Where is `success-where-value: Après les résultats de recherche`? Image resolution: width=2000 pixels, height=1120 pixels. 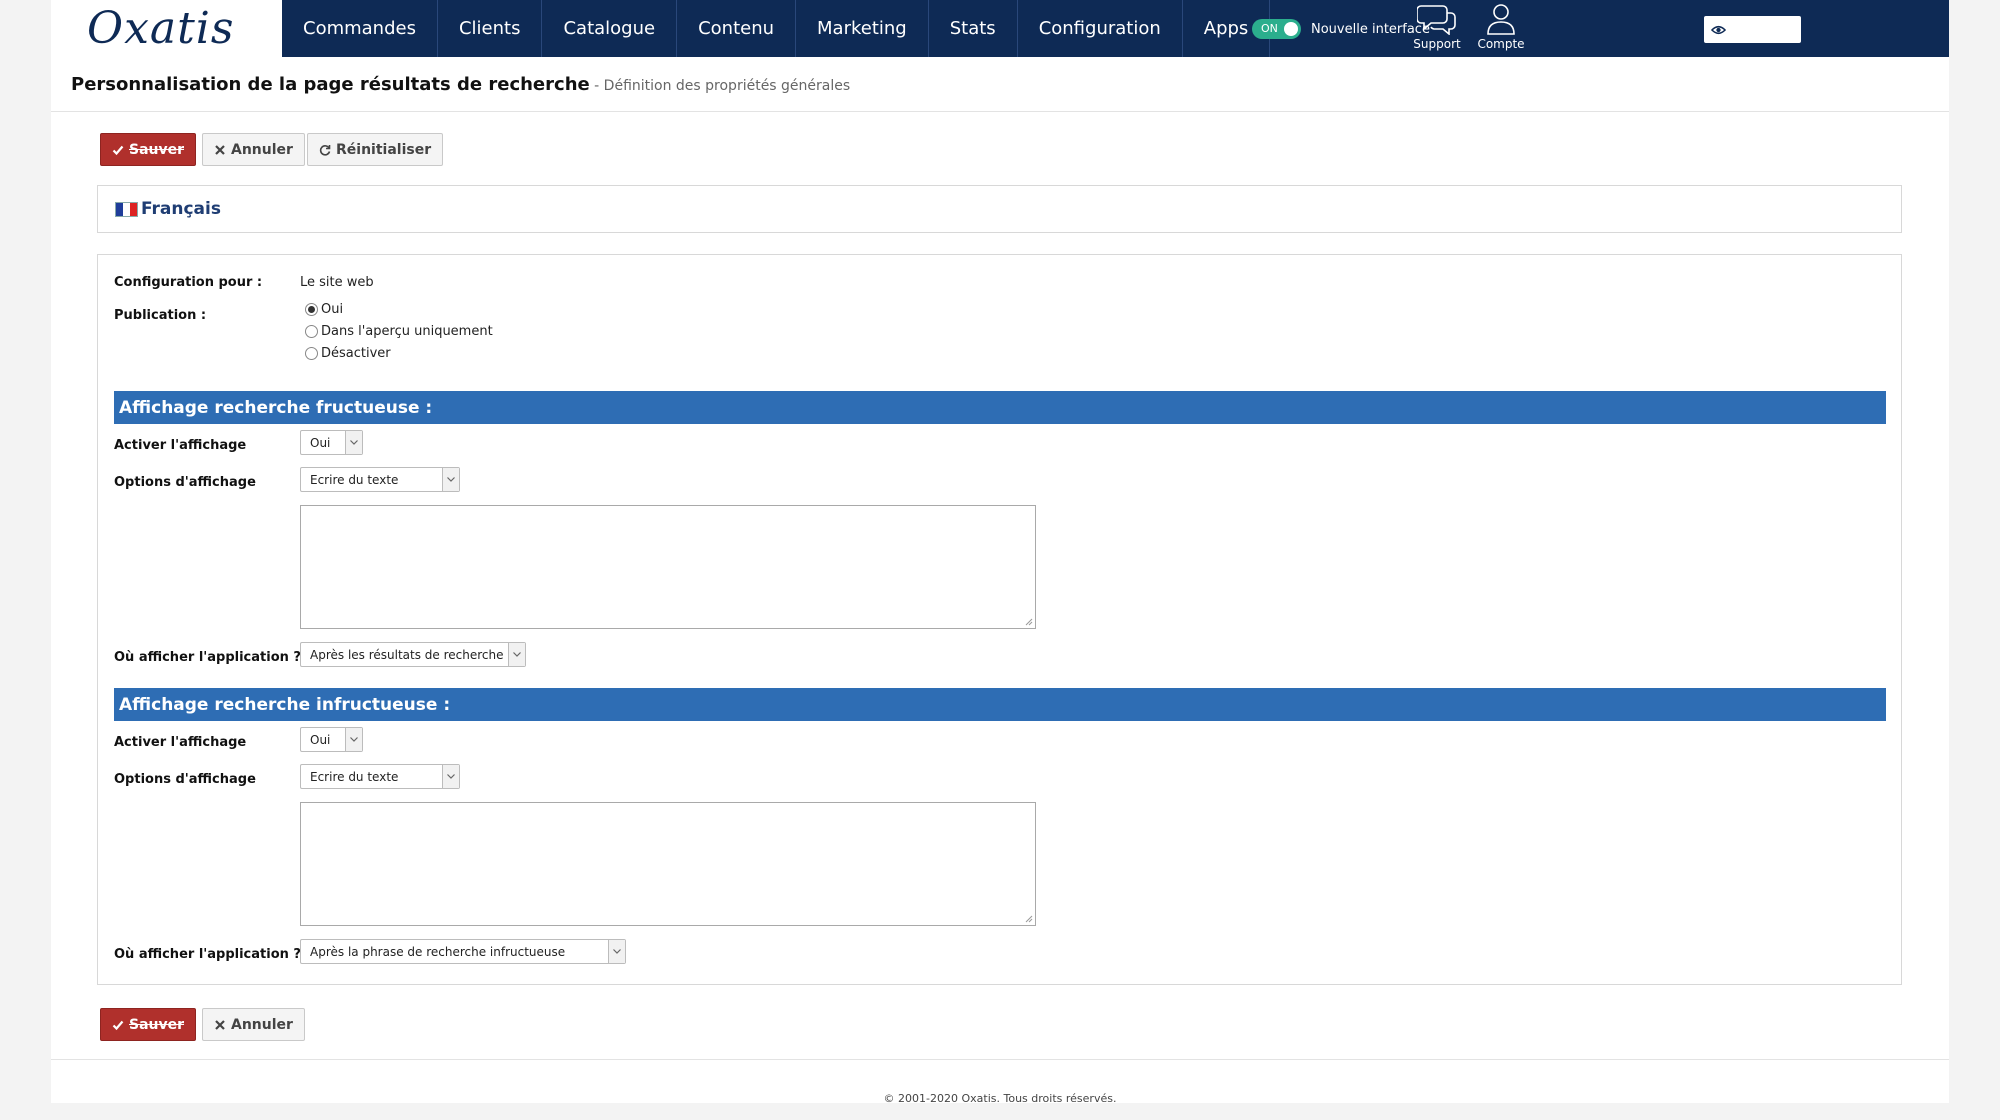
success-where-value: Après les résultats de recherche is located at coordinates (407, 654).